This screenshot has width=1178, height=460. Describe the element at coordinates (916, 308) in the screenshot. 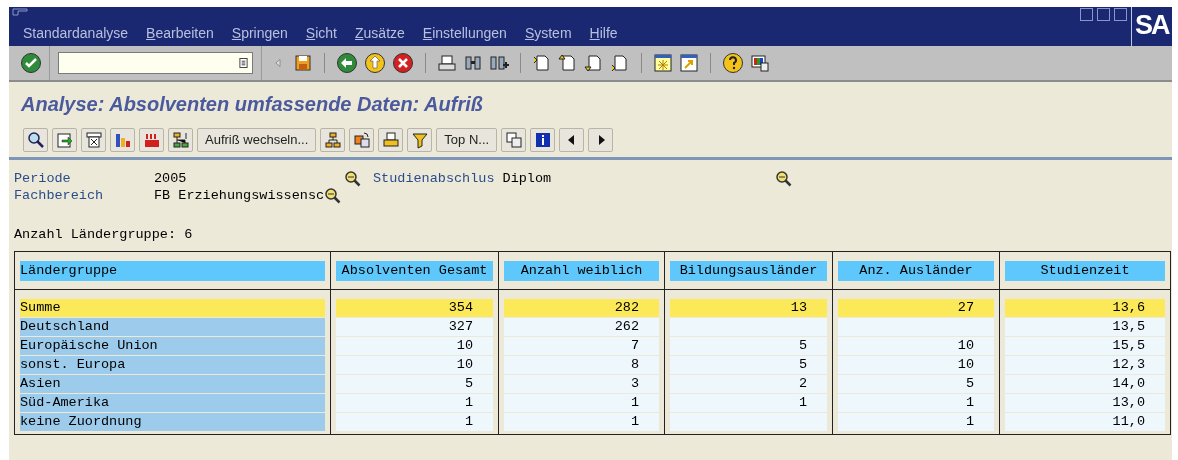

I see `total-cell: 27` at that location.